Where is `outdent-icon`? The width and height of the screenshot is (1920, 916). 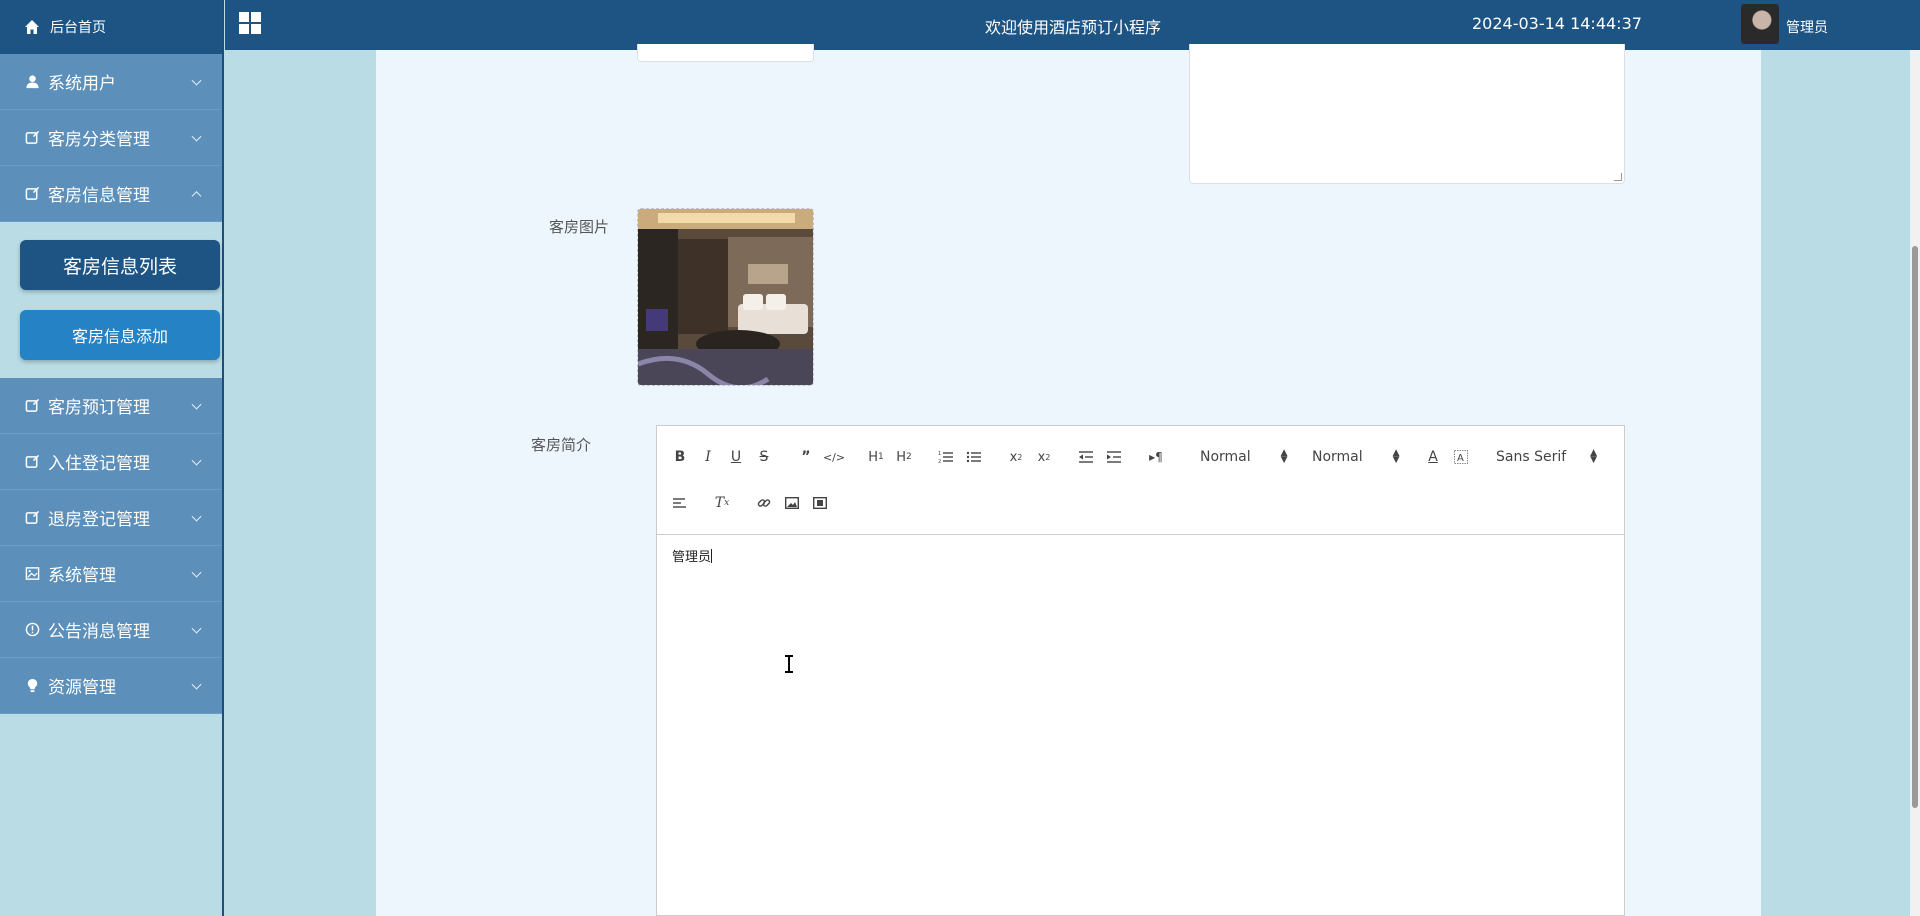
outdent-icon is located at coordinates (1086, 457).